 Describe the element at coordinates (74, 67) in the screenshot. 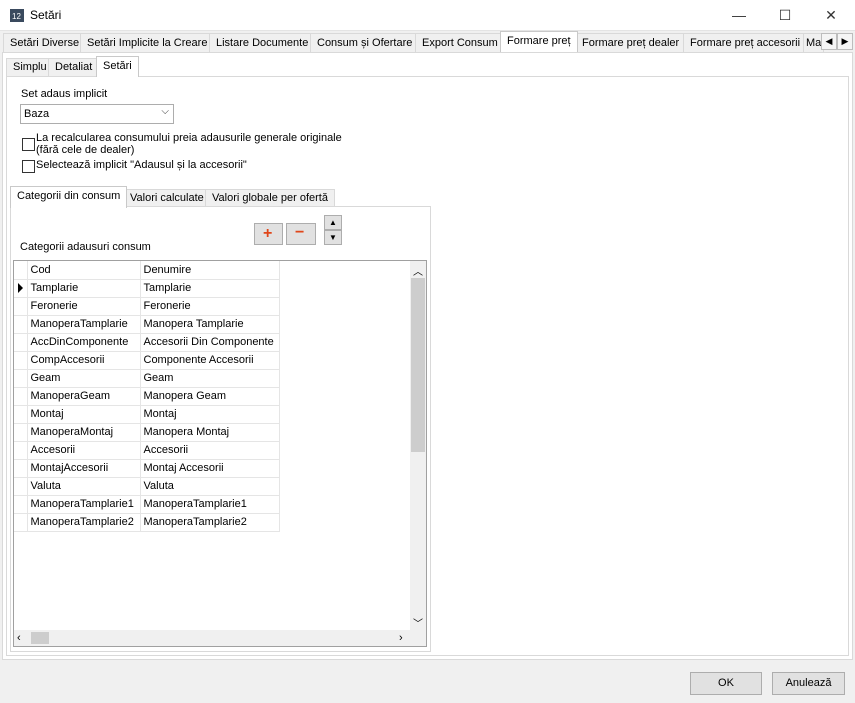

I see `subtab-detaliat: Detaliat` at that location.